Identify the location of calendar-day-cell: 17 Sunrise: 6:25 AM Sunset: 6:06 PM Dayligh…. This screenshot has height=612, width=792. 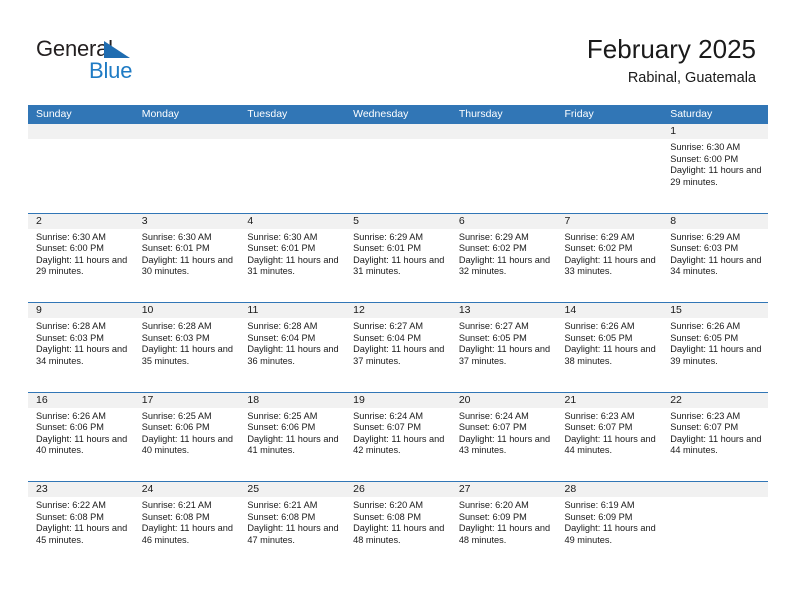
(186, 437).